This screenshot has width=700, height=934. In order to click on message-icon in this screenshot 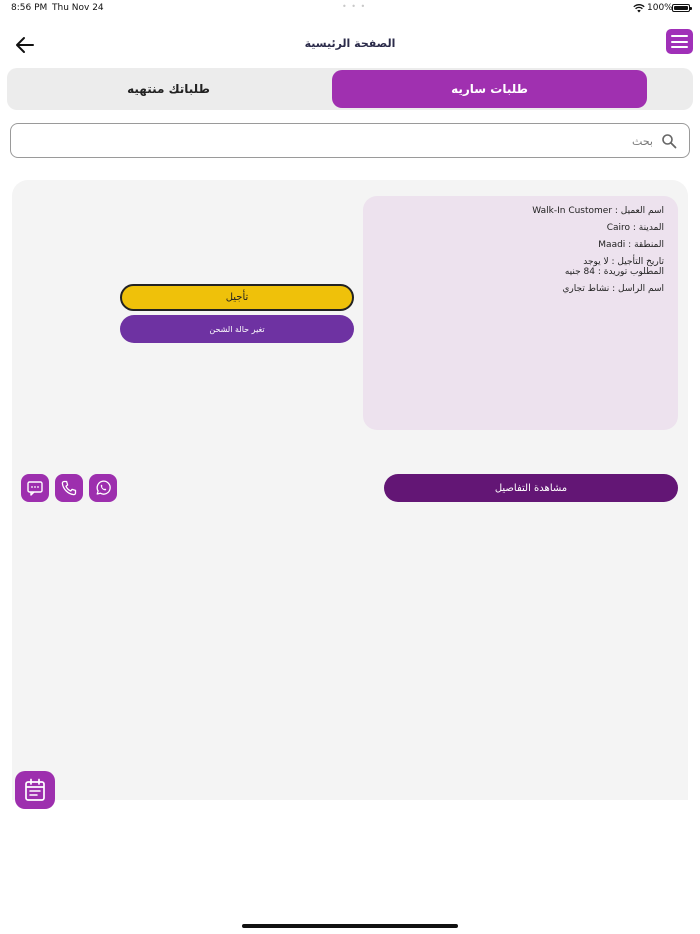, I will do `click(35, 488)`.